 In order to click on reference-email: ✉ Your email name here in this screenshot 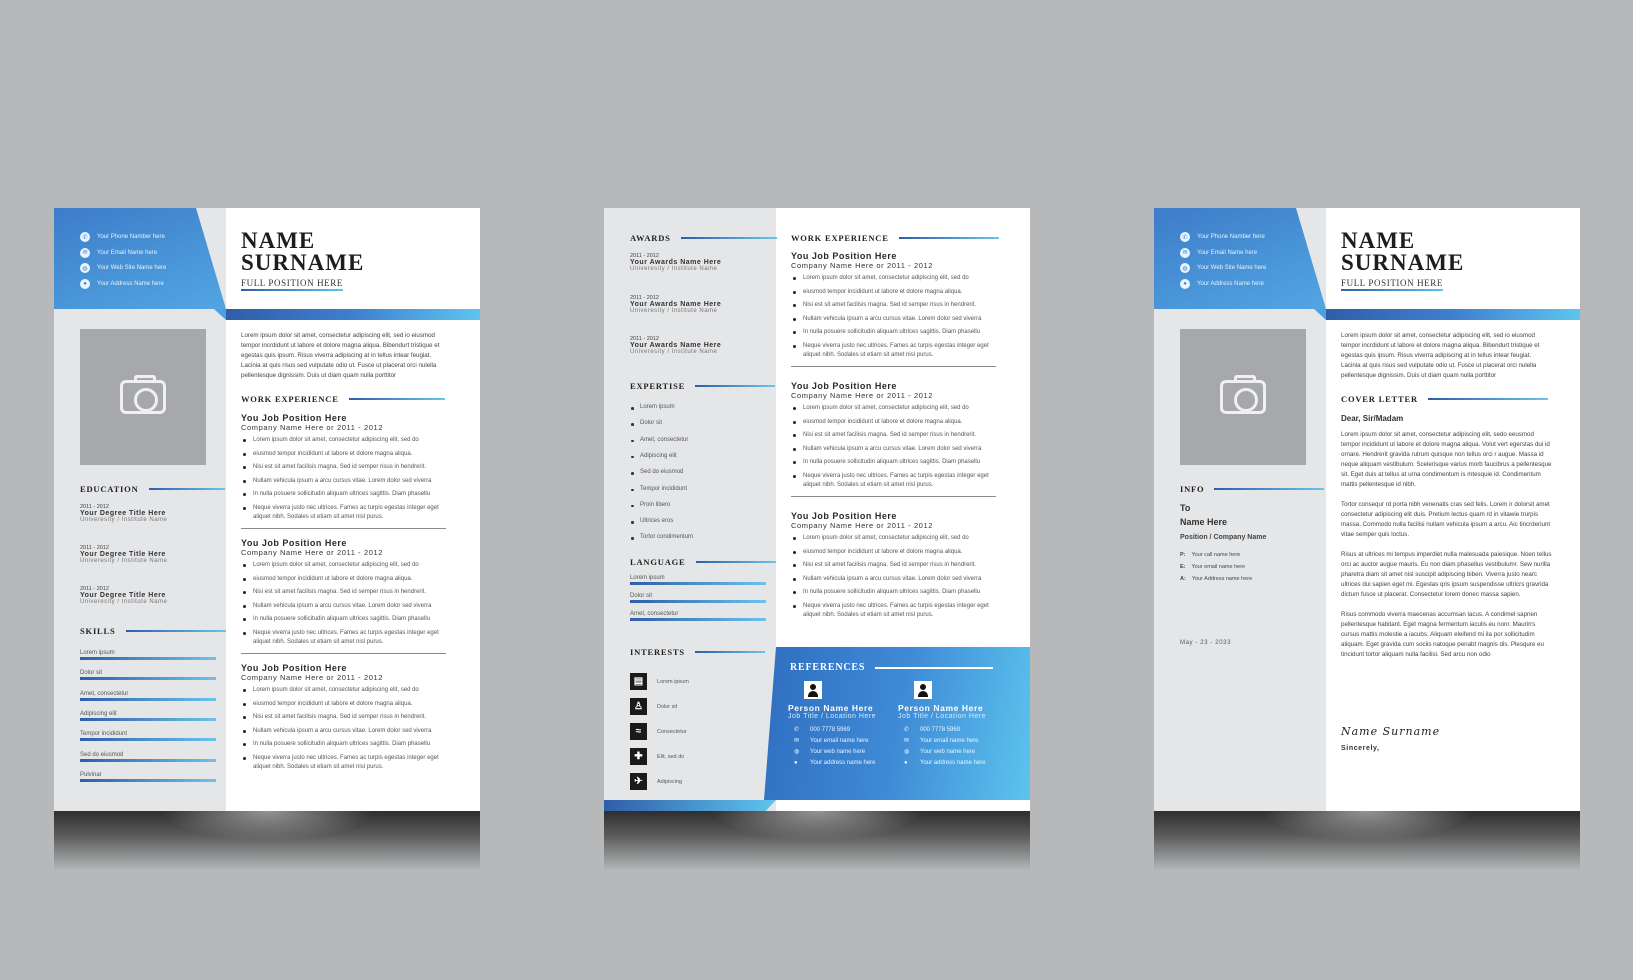, I will do `click(832, 741)`.